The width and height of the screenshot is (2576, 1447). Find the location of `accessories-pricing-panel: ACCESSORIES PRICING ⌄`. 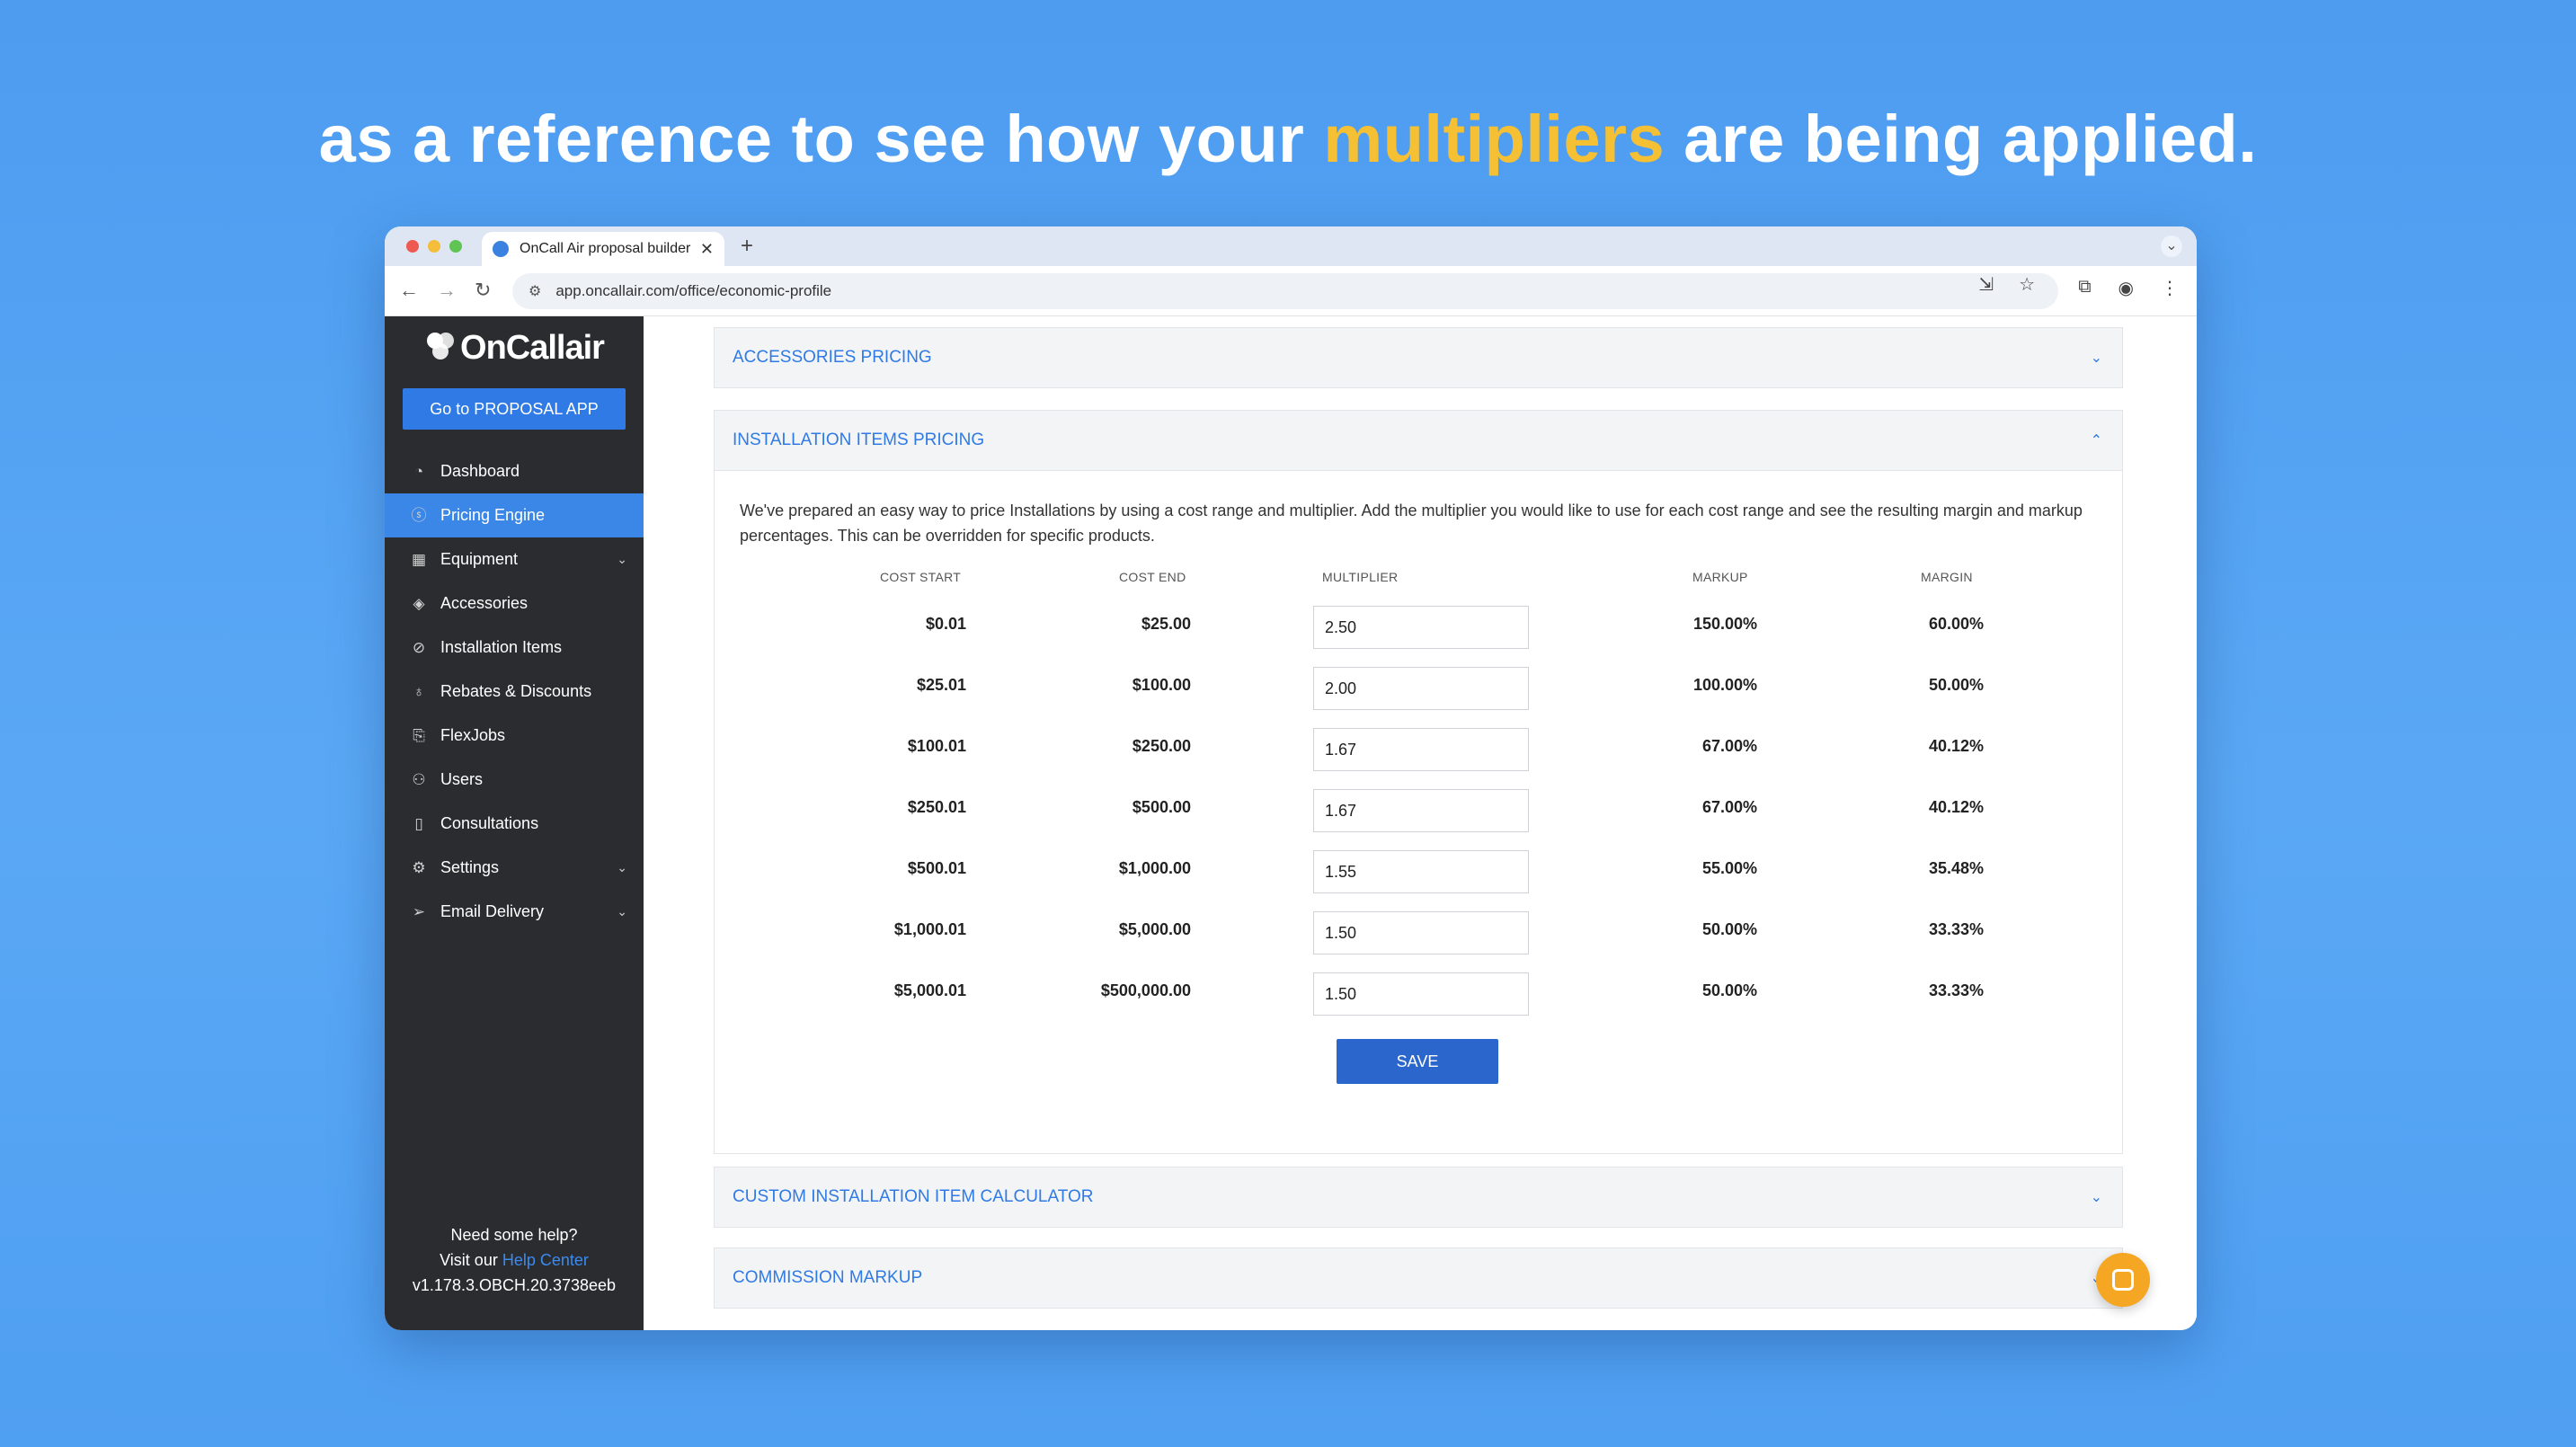

accessories-pricing-panel: ACCESSORIES PRICING ⌄ is located at coordinates (1418, 357).